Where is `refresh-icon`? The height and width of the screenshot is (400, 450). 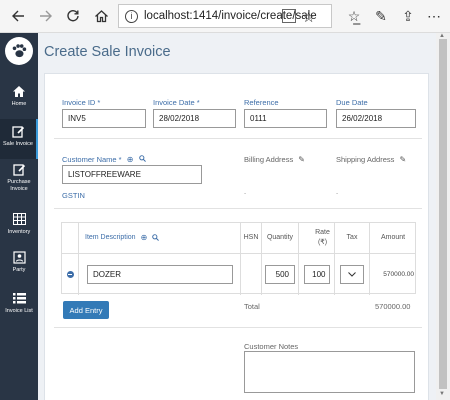
refresh-icon is located at coordinates (73, 16).